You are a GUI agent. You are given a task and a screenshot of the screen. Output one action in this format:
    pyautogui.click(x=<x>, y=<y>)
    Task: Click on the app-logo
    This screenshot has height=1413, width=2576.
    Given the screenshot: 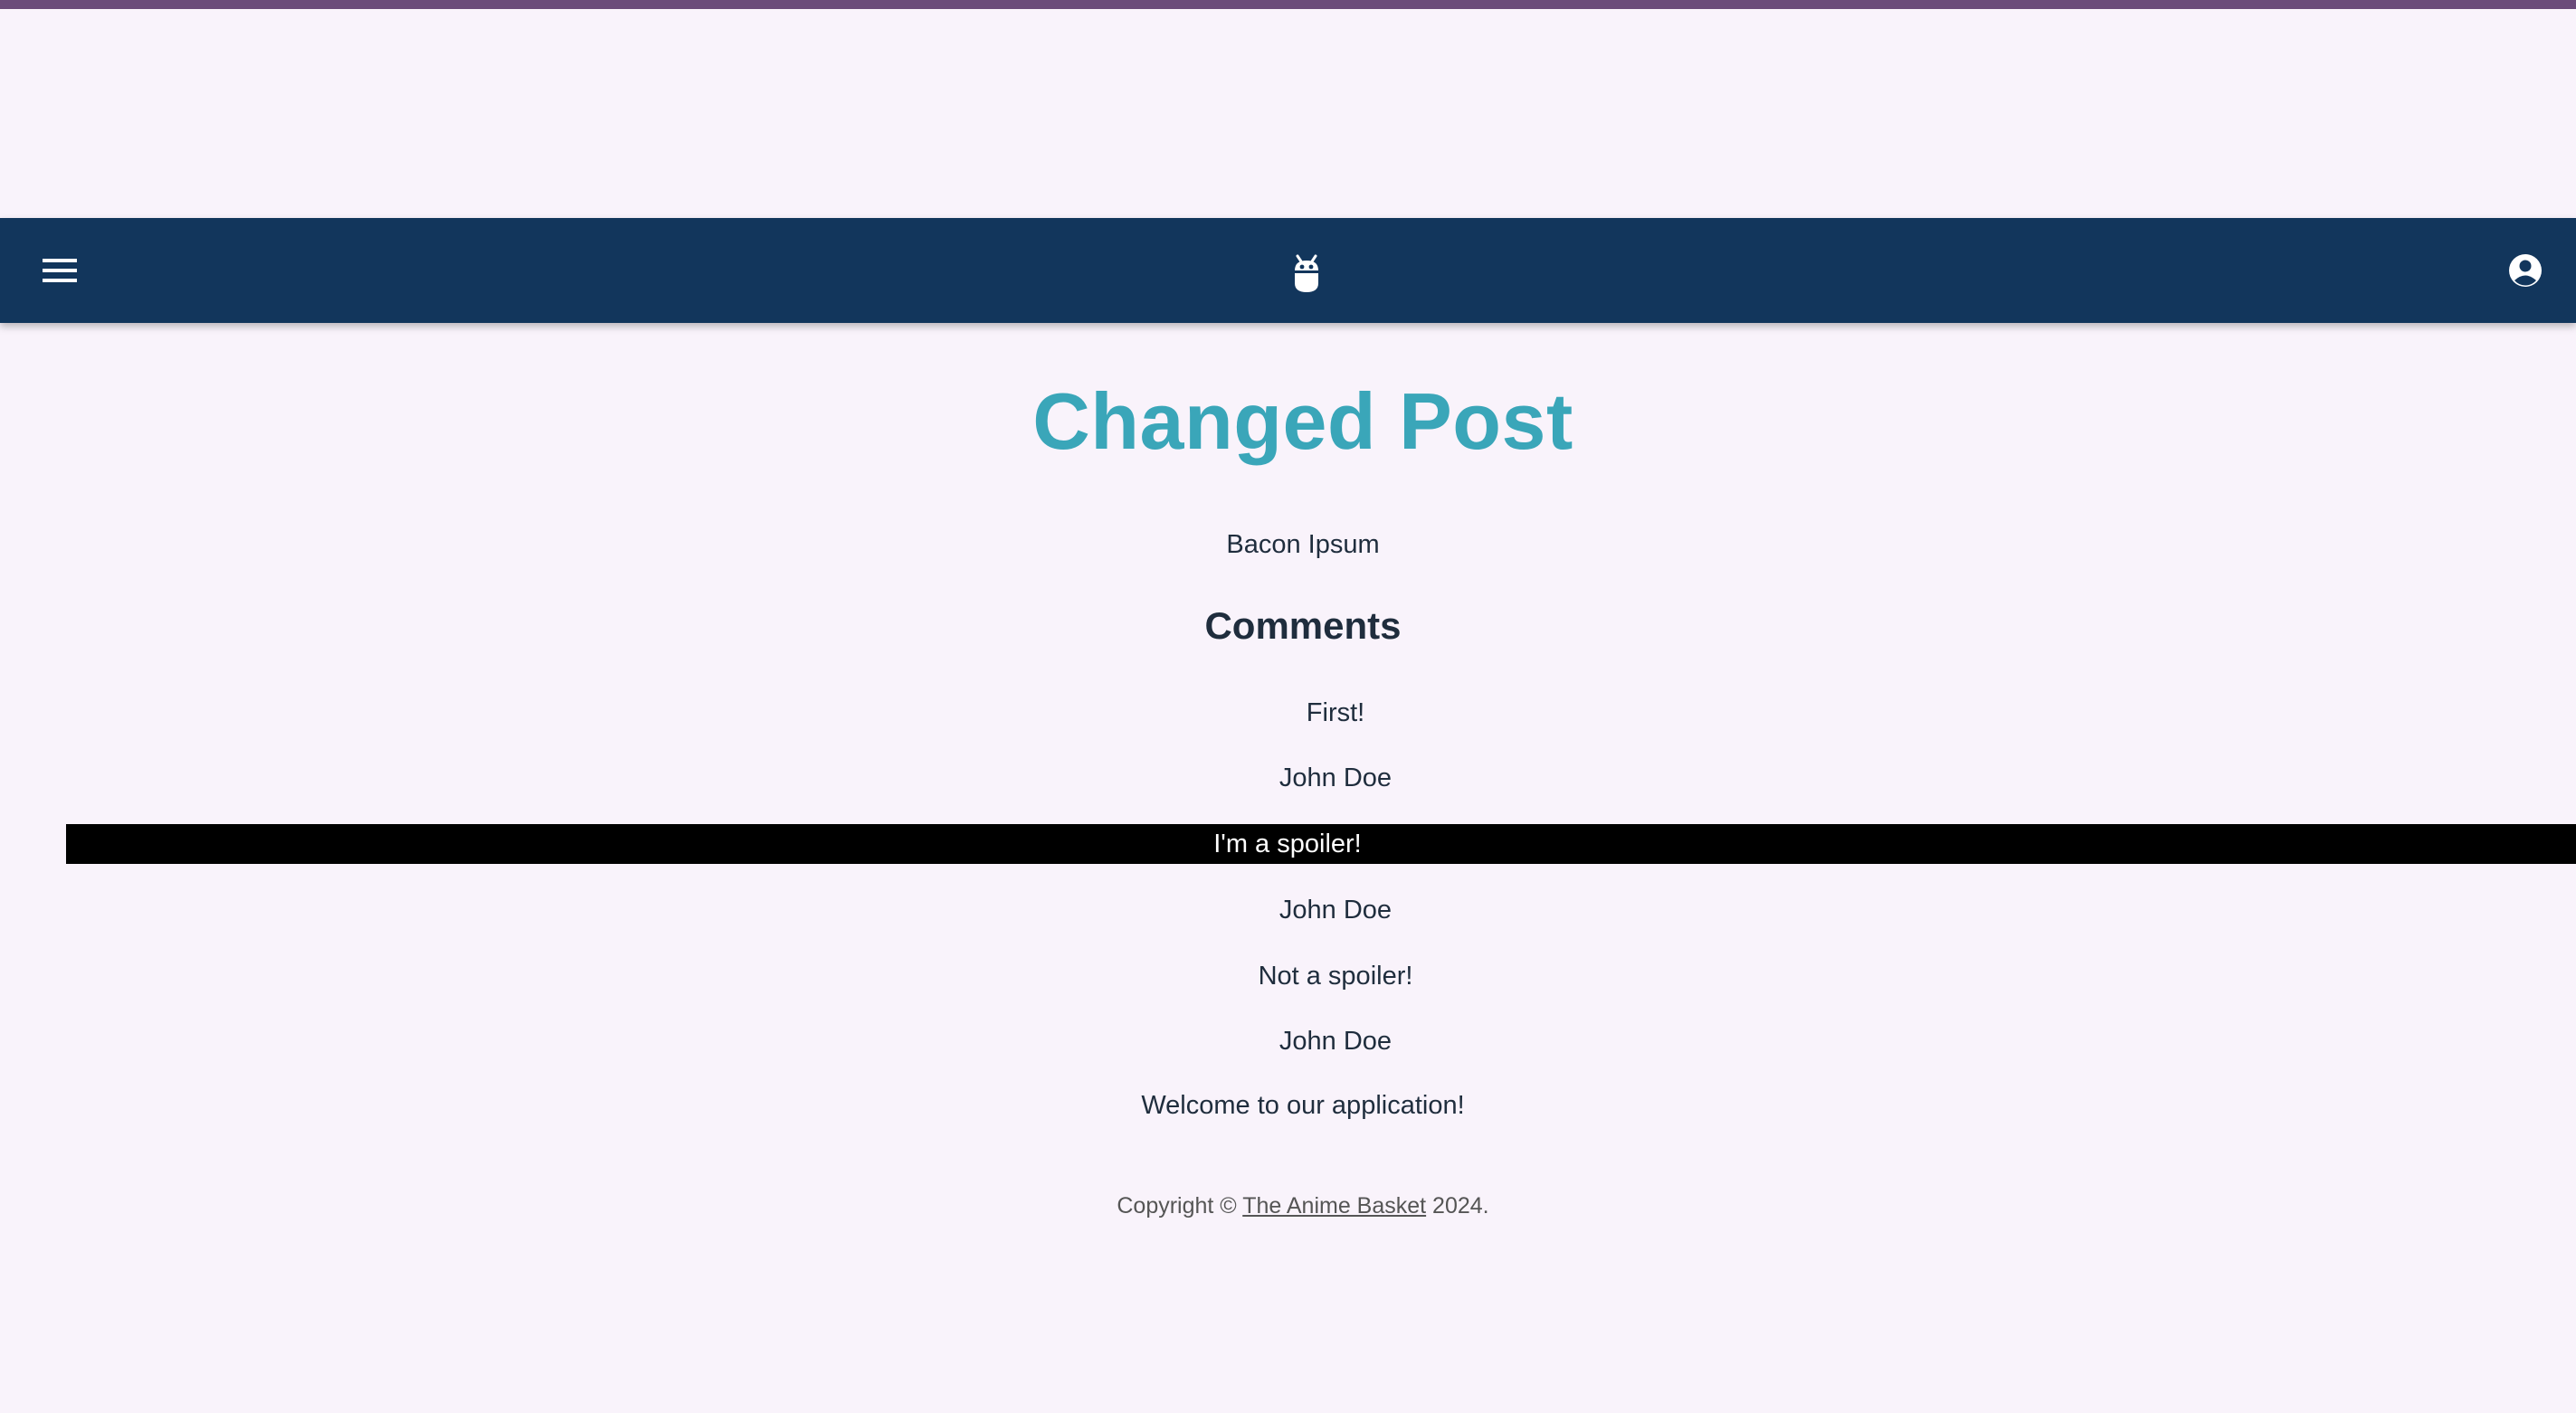 What is the action you would take?
    pyautogui.click(x=1306, y=274)
    